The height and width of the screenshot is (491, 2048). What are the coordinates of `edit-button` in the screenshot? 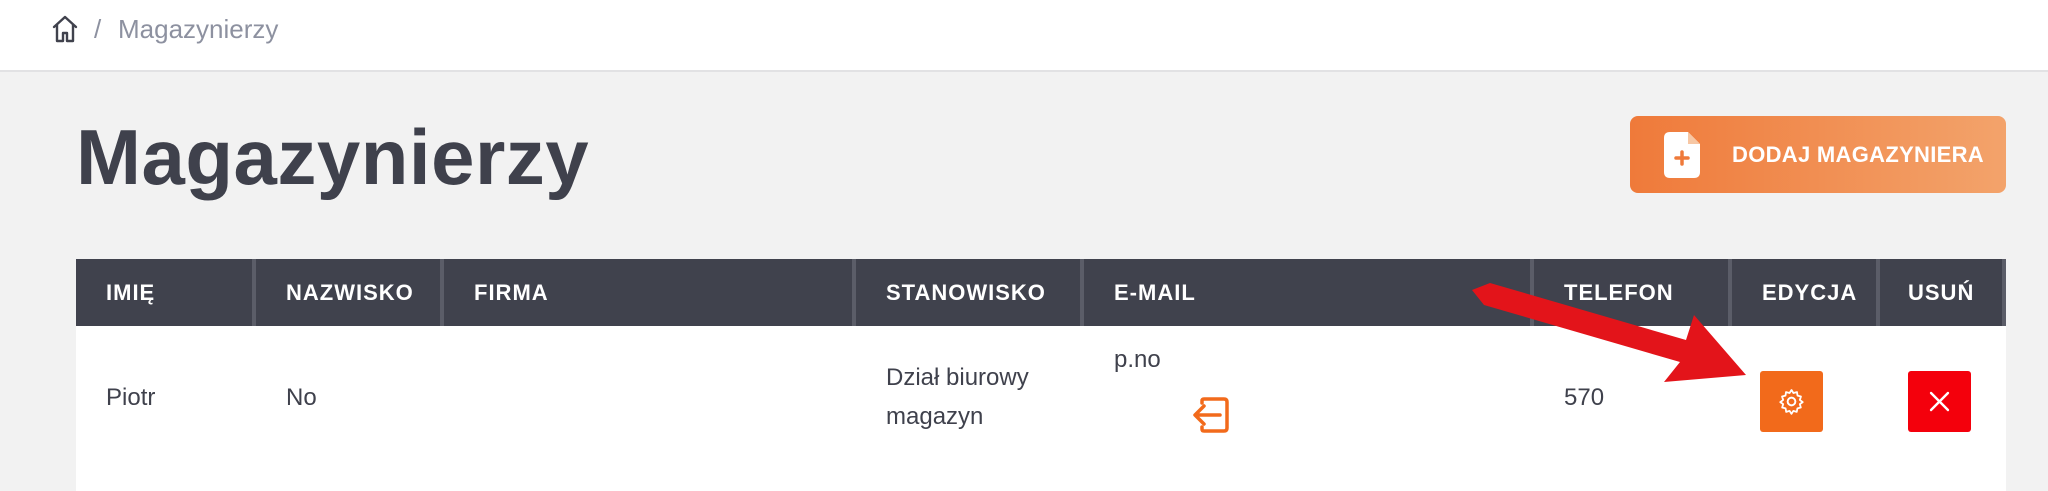 It's located at (1791, 401).